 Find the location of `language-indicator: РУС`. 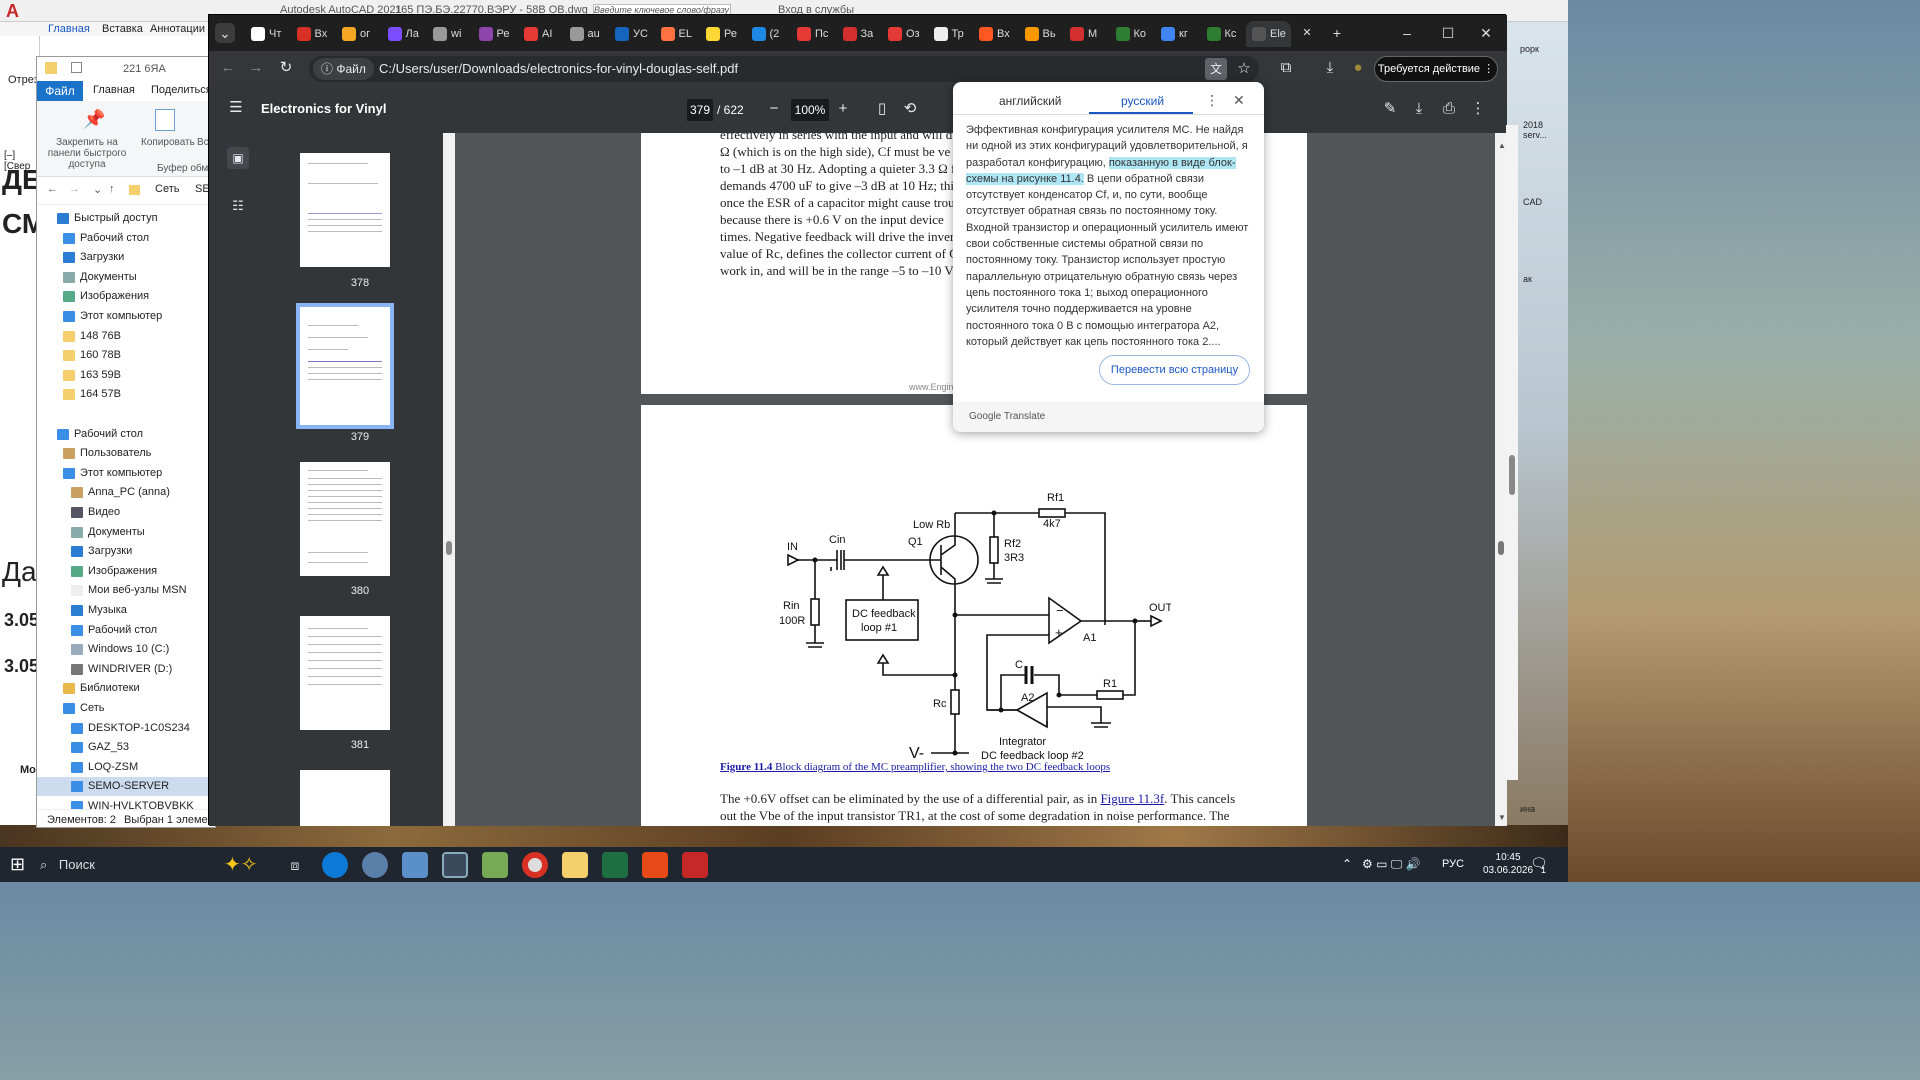

language-indicator: РУС is located at coordinates (1453, 864).